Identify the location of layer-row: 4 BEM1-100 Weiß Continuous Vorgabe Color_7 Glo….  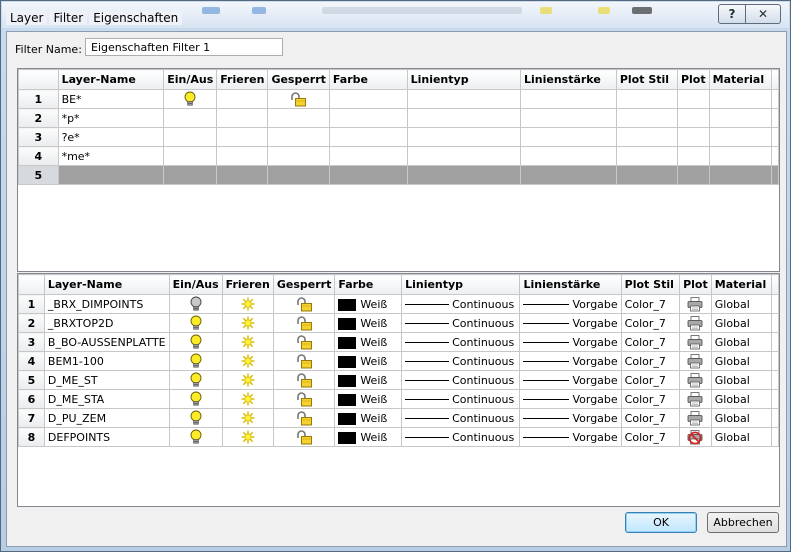
(398, 361).